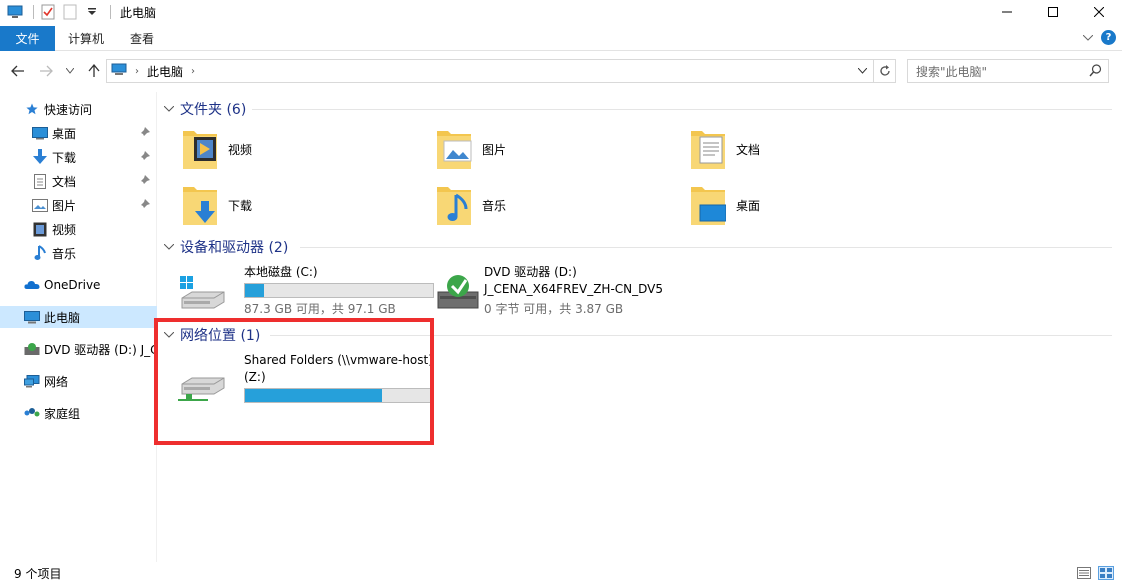  I want to click on homegroup-icon, so click(32, 413).